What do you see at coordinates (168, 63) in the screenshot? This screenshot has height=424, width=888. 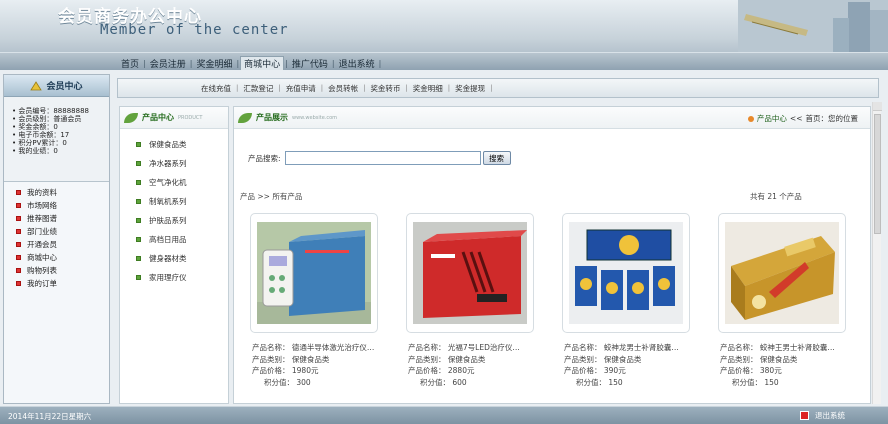 I see `nav-member-register: 会员注册` at bounding box center [168, 63].